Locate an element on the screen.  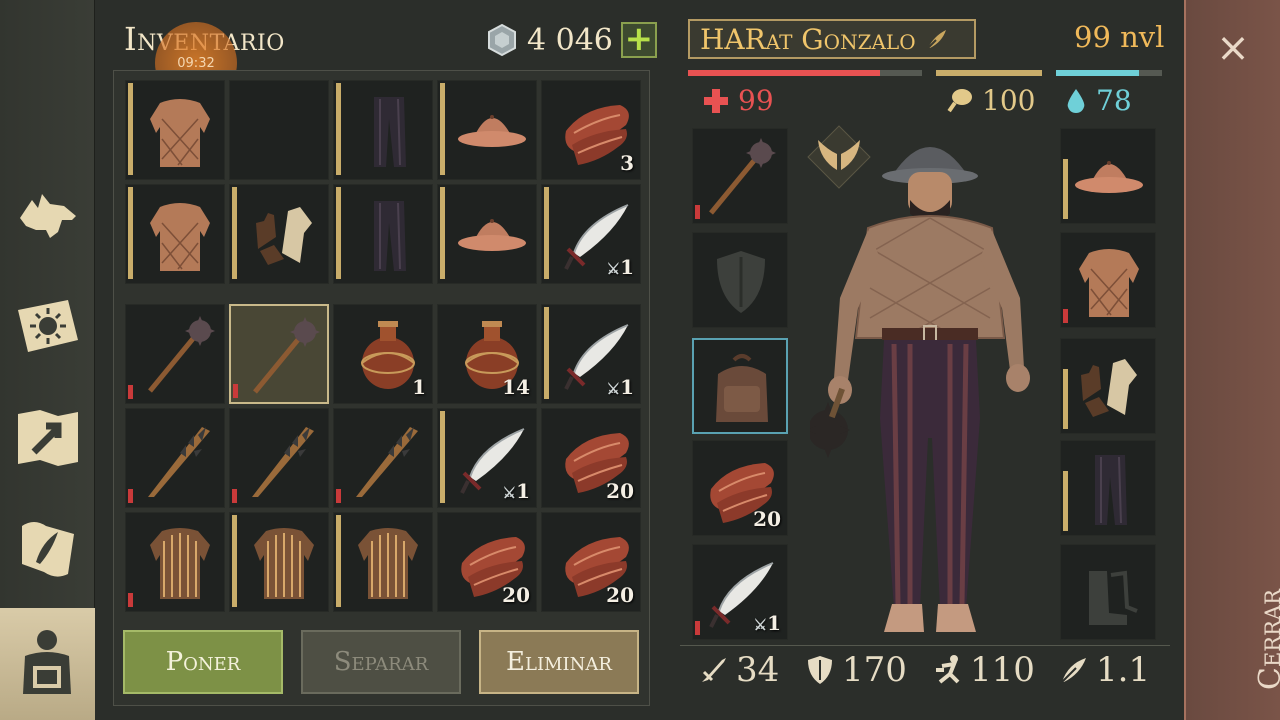
speed-value: 110 is located at coordinates (1002, 670).